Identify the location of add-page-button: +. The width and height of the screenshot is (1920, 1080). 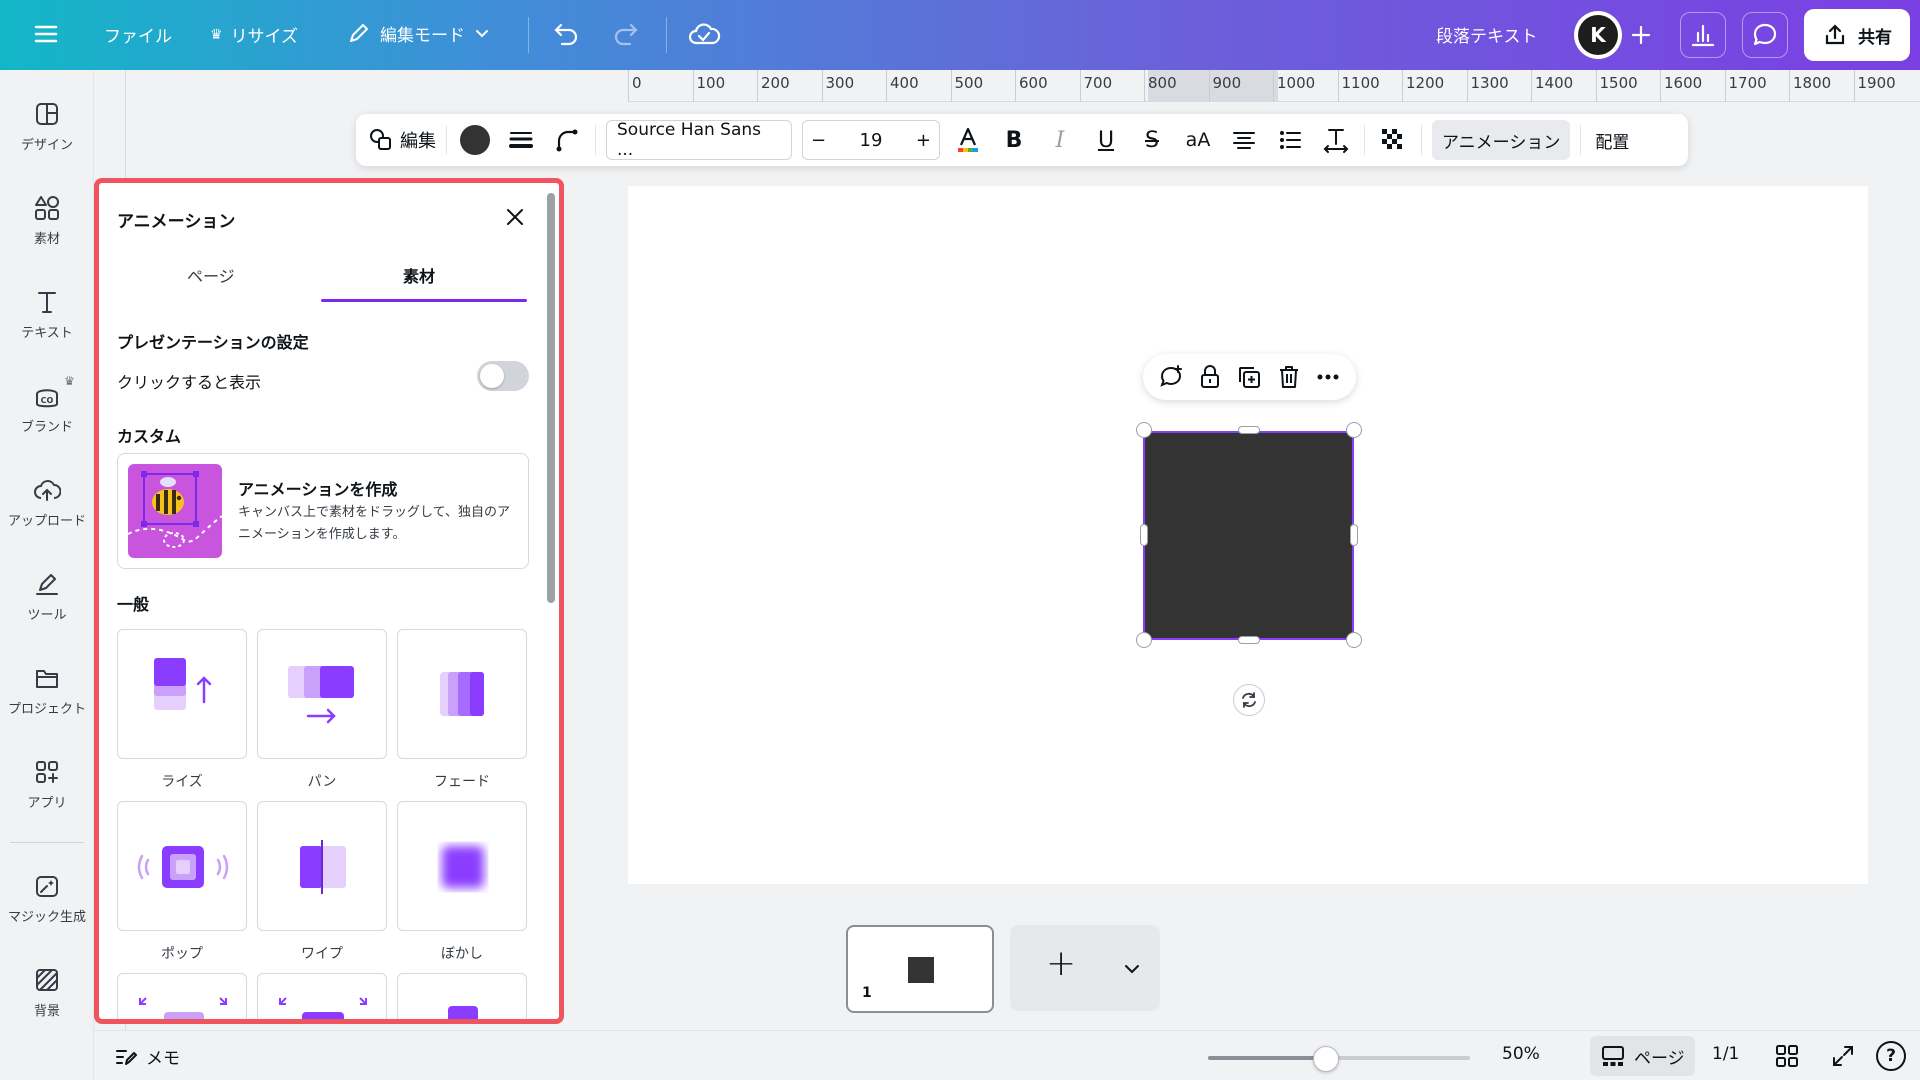
(1085, 968).